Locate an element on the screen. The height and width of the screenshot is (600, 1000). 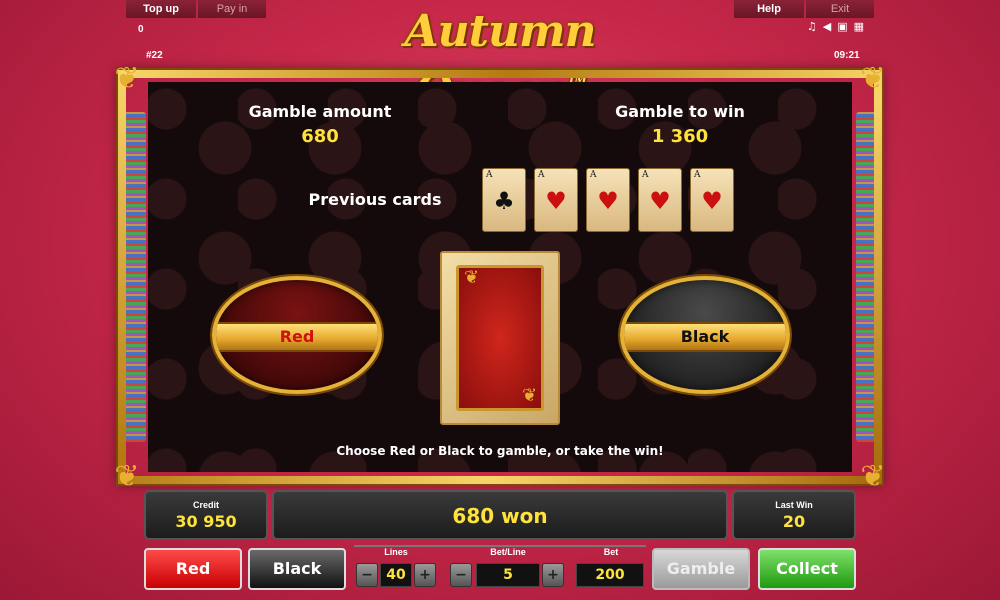
status-panel: 680 won is located at coordinates (500, 515).